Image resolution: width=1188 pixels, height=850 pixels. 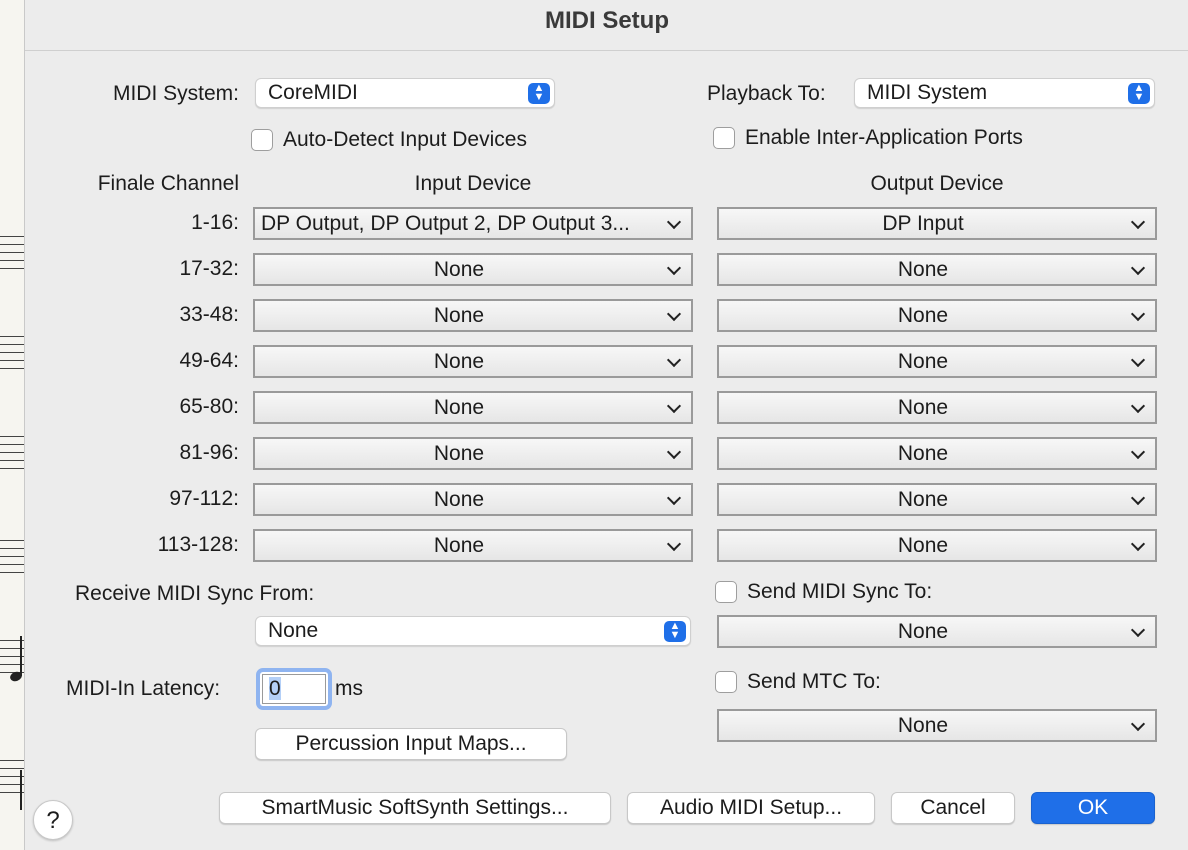 I want to click on playback-to-popup: MIDI System ▲ ▼, so click(x=1004, y=93).